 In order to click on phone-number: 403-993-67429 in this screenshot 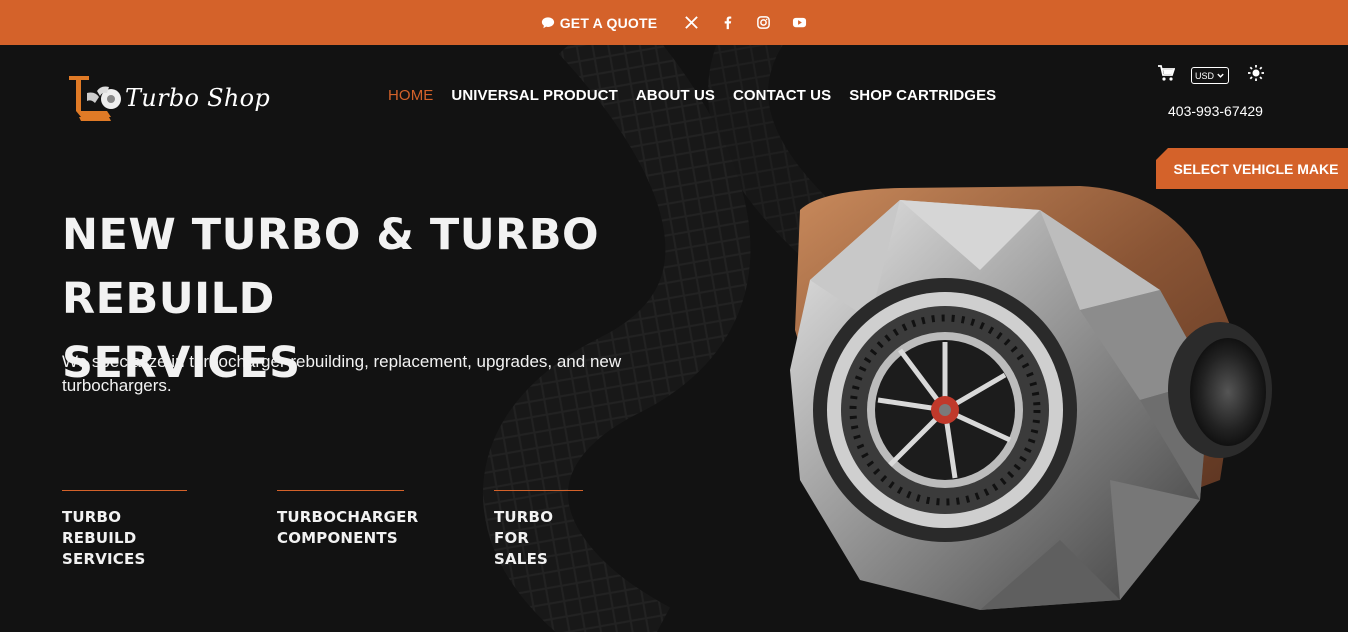, I will do `click(1215, 111)`.